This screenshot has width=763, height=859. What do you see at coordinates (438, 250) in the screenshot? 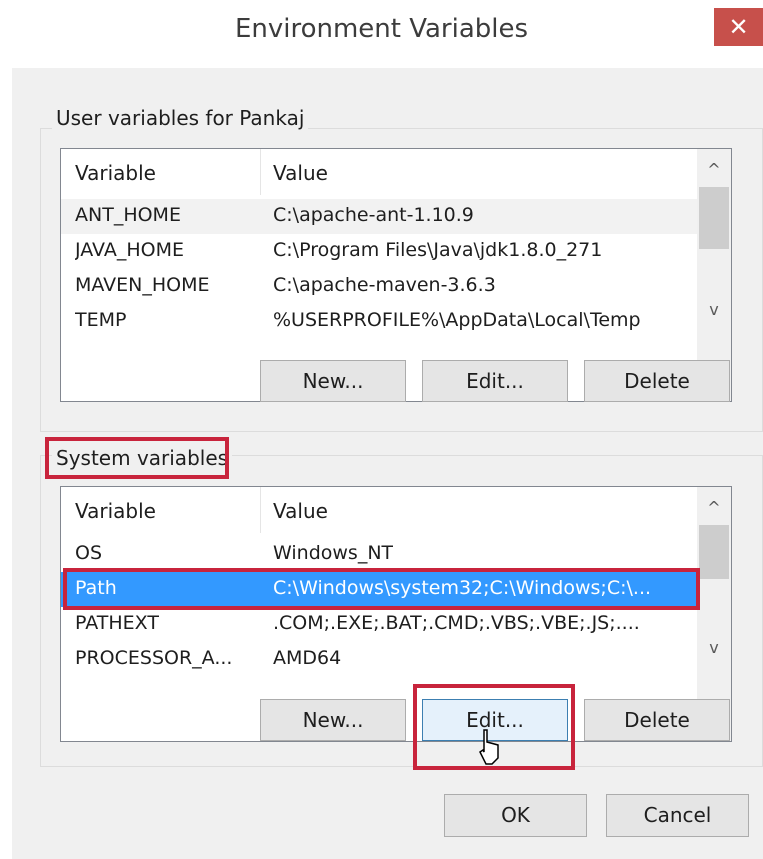
I see `value-cell: C:\Program Files\Java\jdk1.8.0_271` at bounding box center [438, 250].